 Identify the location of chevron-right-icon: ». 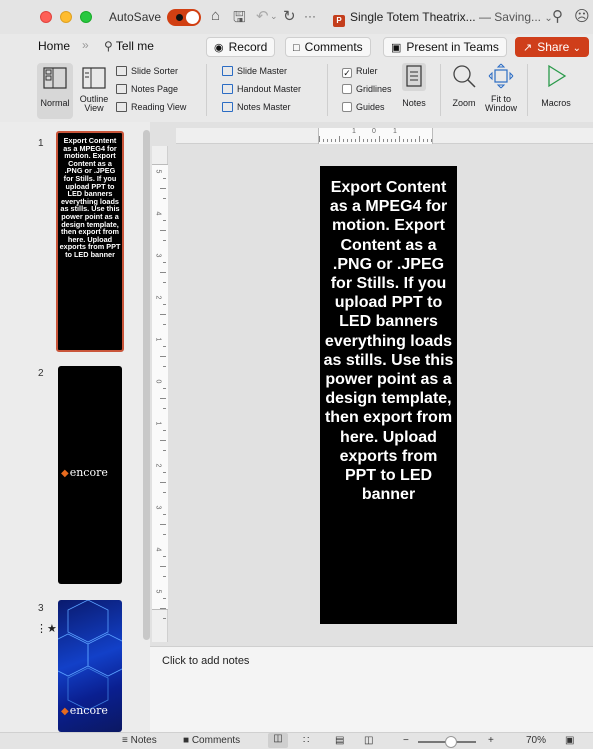
(85, 45).